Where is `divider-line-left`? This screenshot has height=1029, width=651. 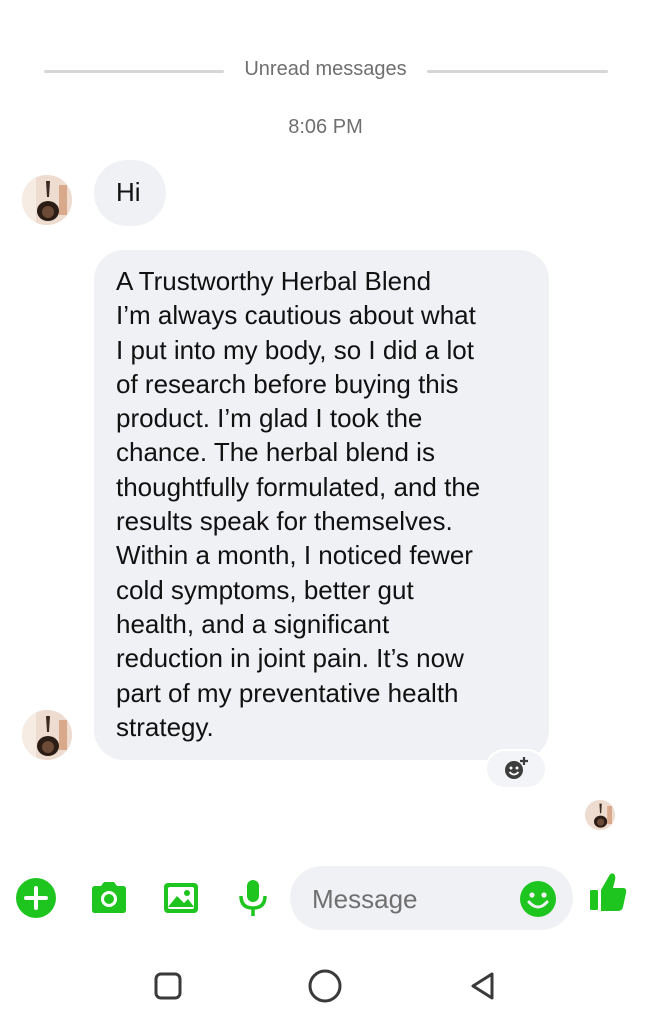
divider-line-left is located at coordinates (134, 71).